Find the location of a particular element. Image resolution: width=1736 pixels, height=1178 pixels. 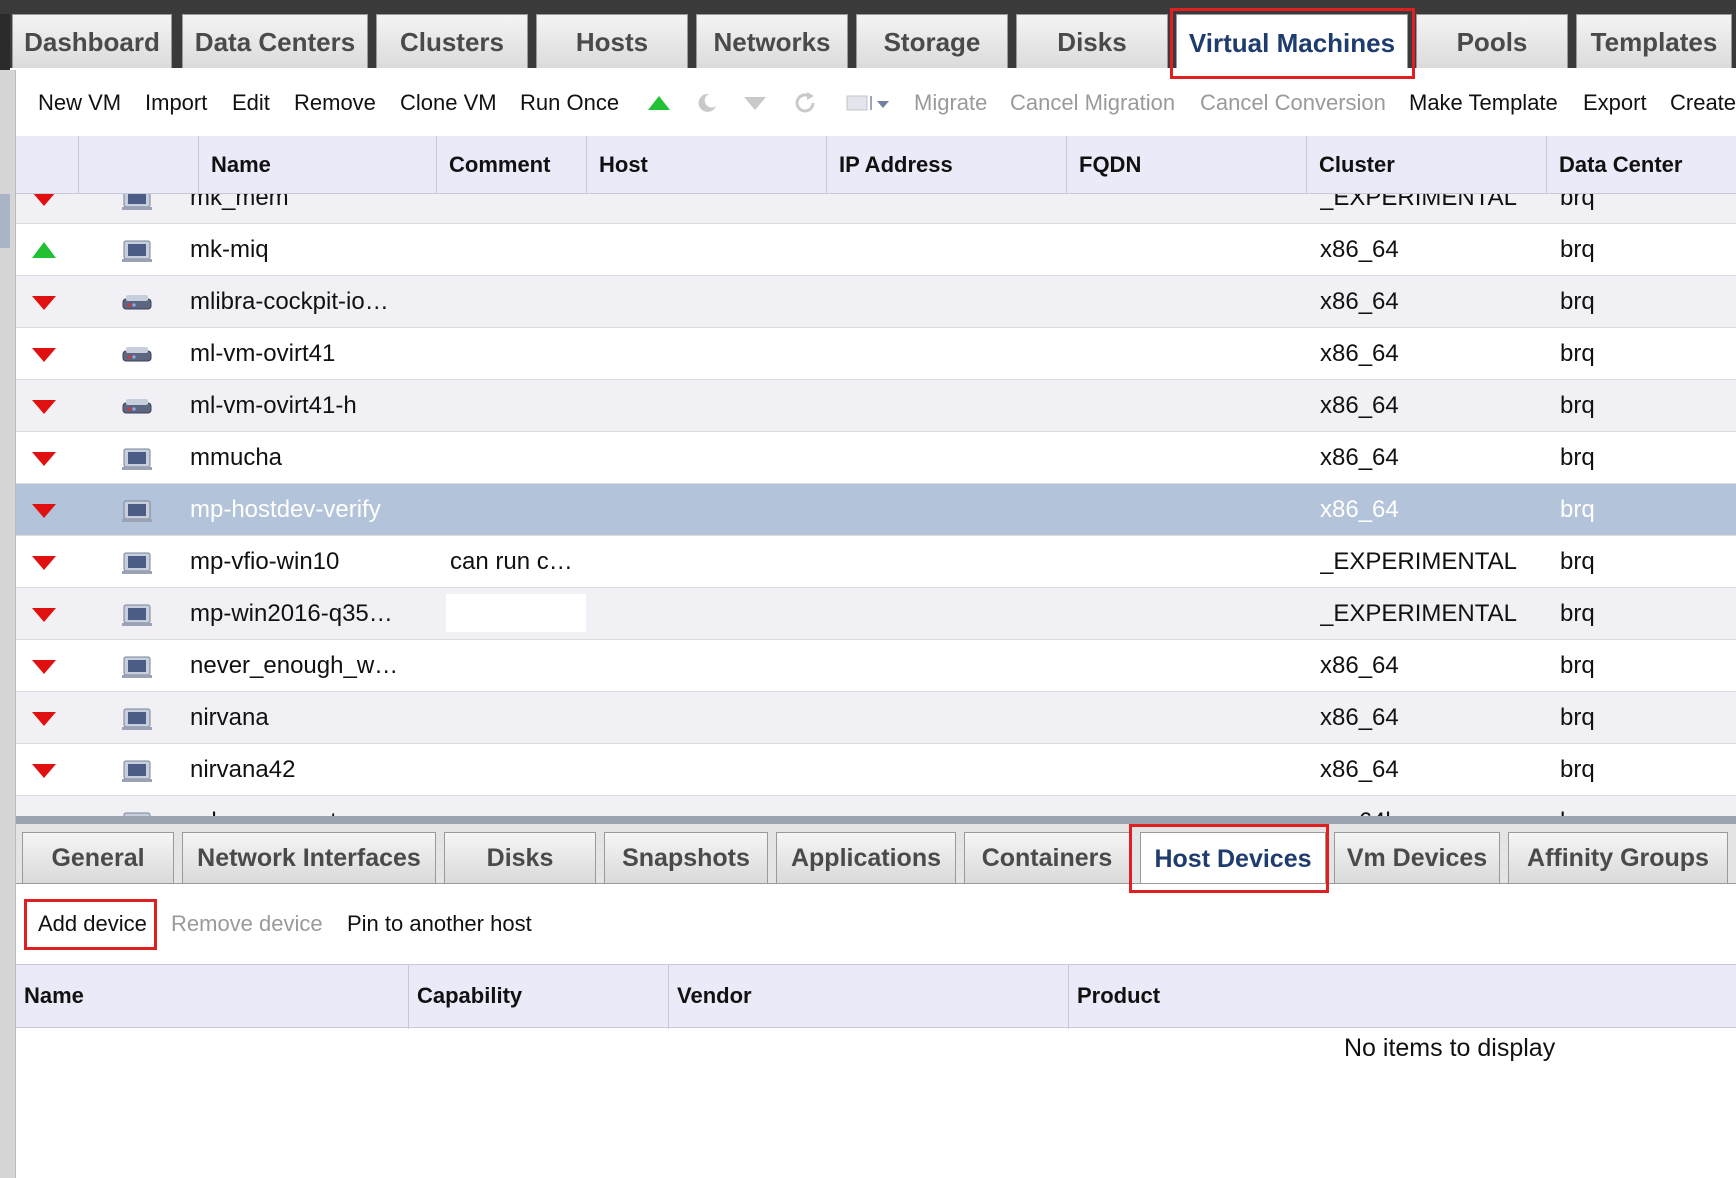

tab-hosts: Hosts is located at coordinates (612, 42).